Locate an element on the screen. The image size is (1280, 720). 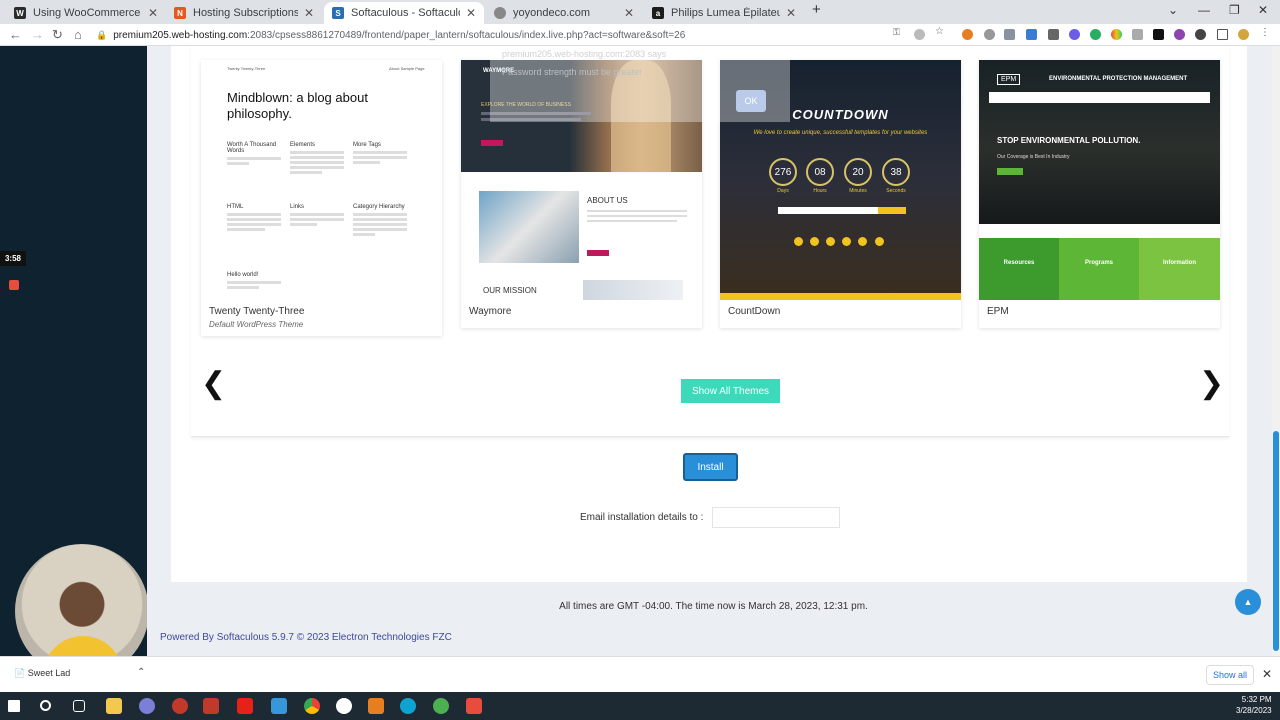
browser-tab: yoyondeco.com ✕ is located at coordinates (564, 13).